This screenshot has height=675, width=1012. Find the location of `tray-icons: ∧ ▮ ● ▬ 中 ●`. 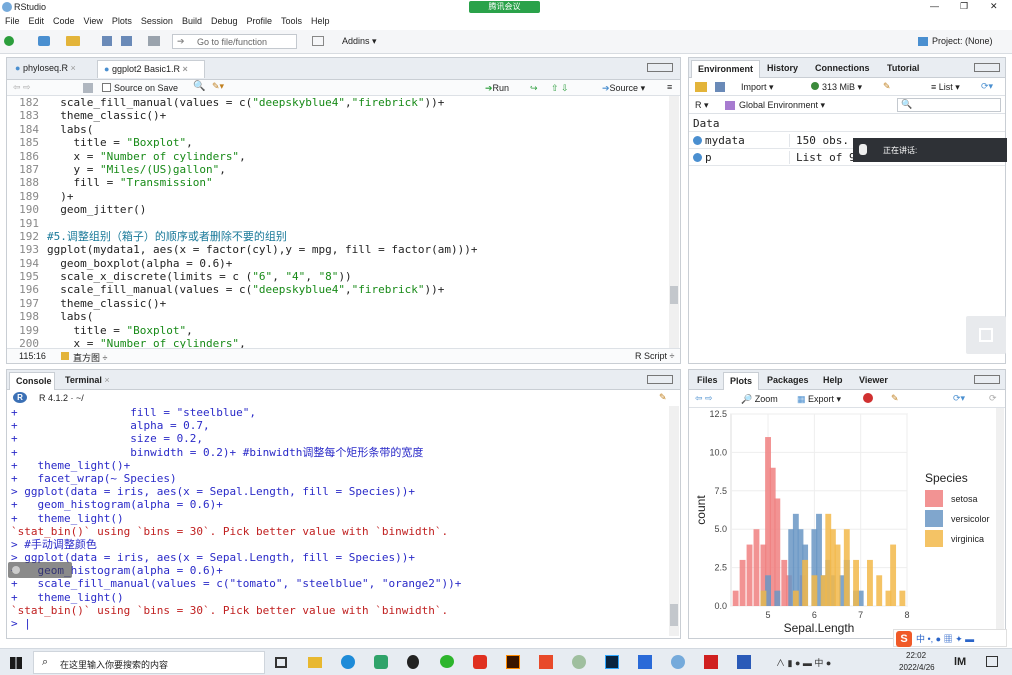

tray-icons: ∧ ▮ ● ▬ 中 ● is located at coordinates (803, 662).